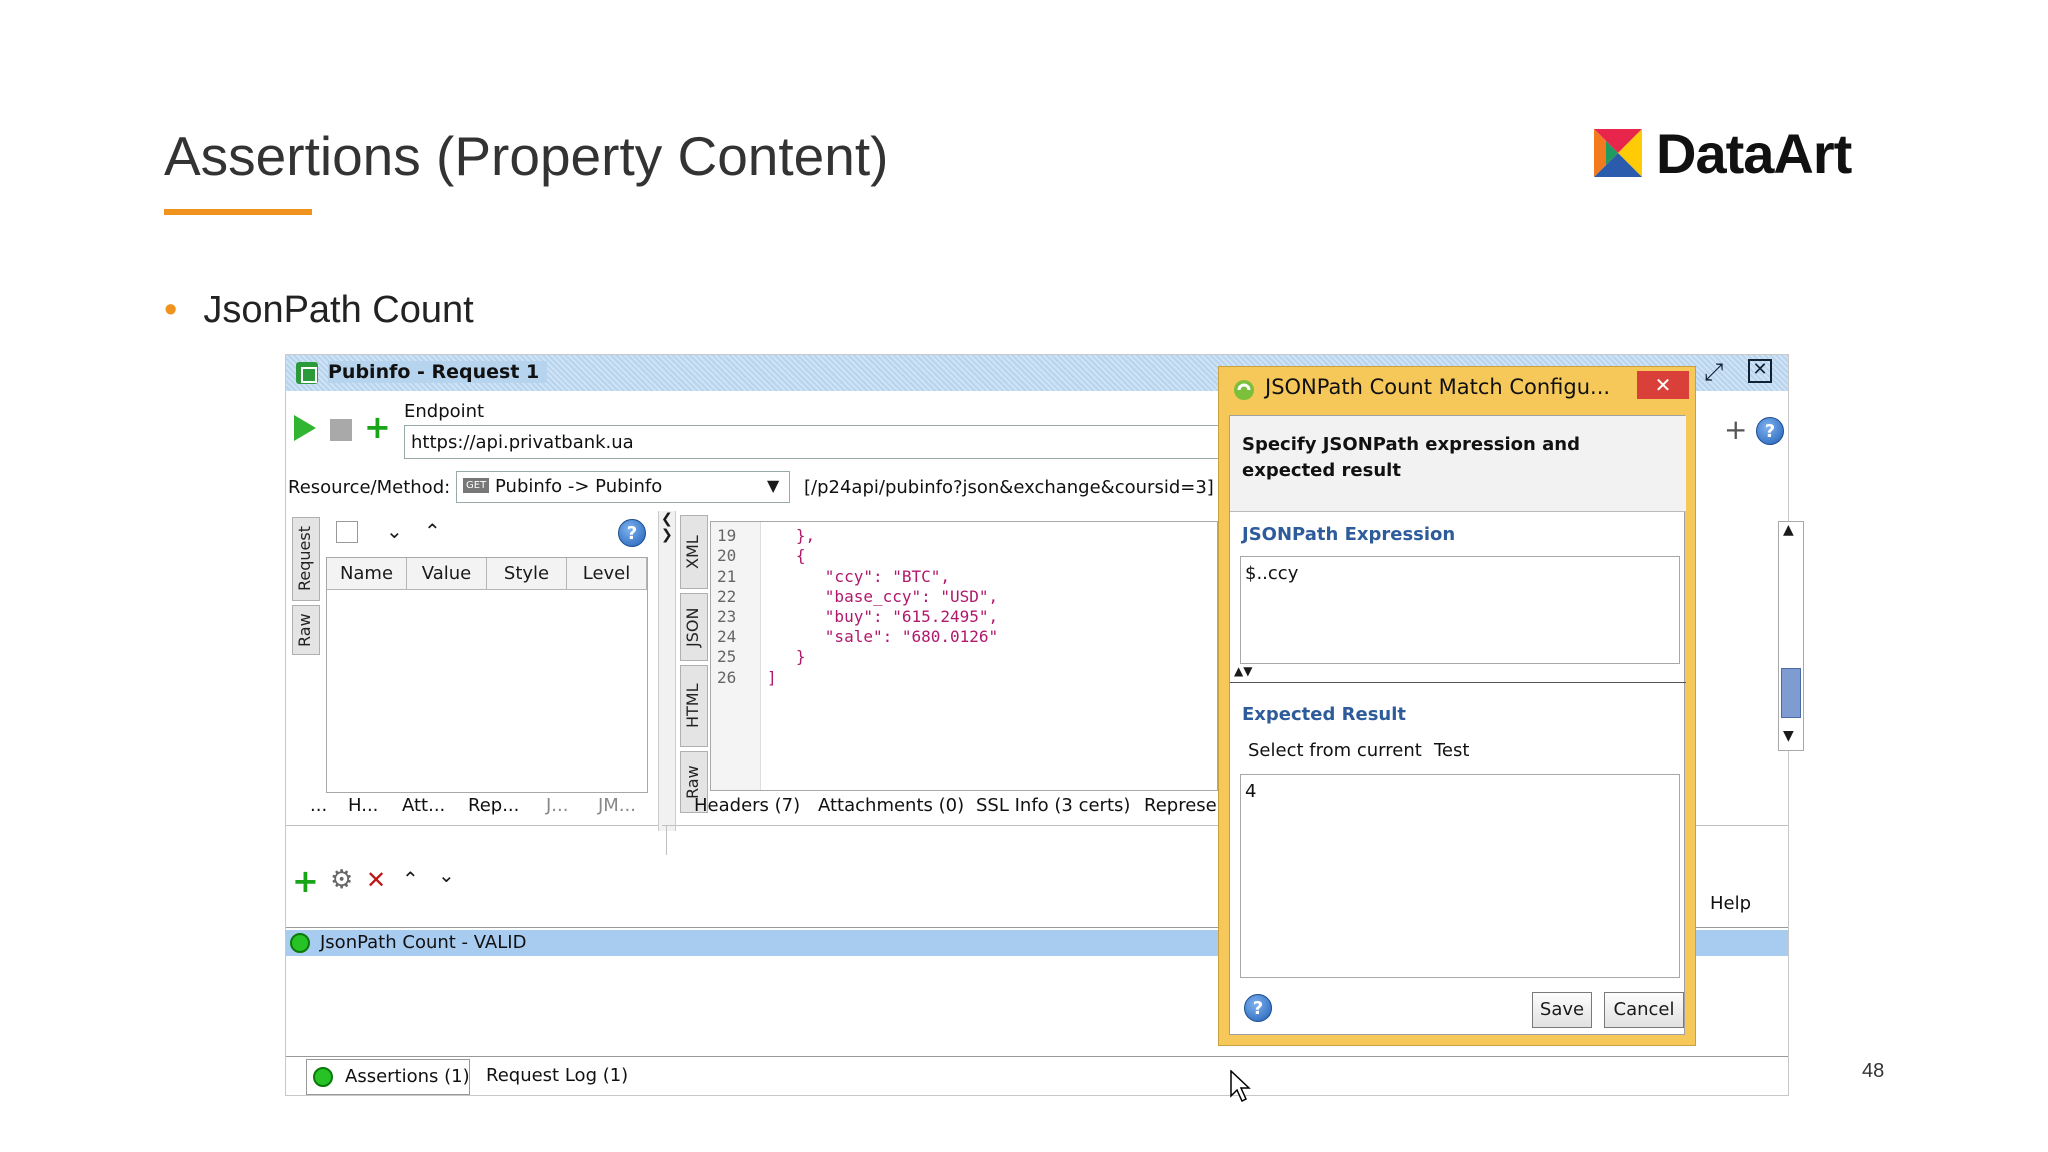 This screenshot has height=1152, width=2048. I want to click on code-text: "sale": "24.83682", so click(882, 523).